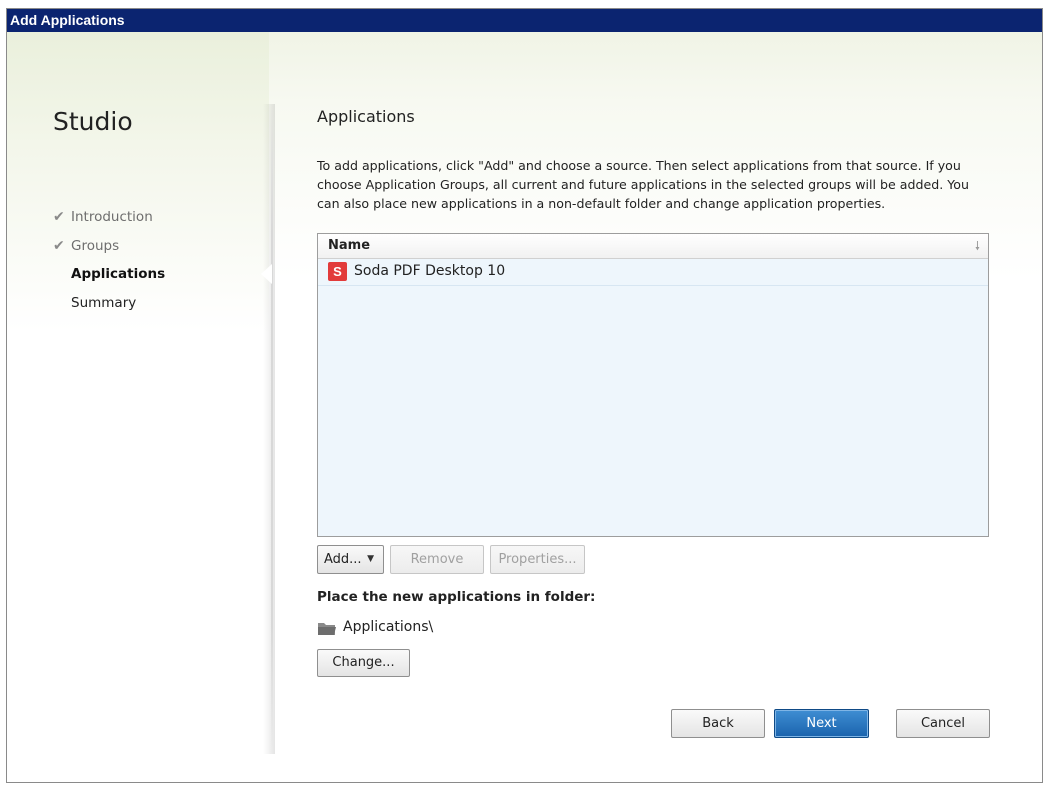 This screenshot has height=790, width=1048. I want to click on folder-icon, so click(327, 629).